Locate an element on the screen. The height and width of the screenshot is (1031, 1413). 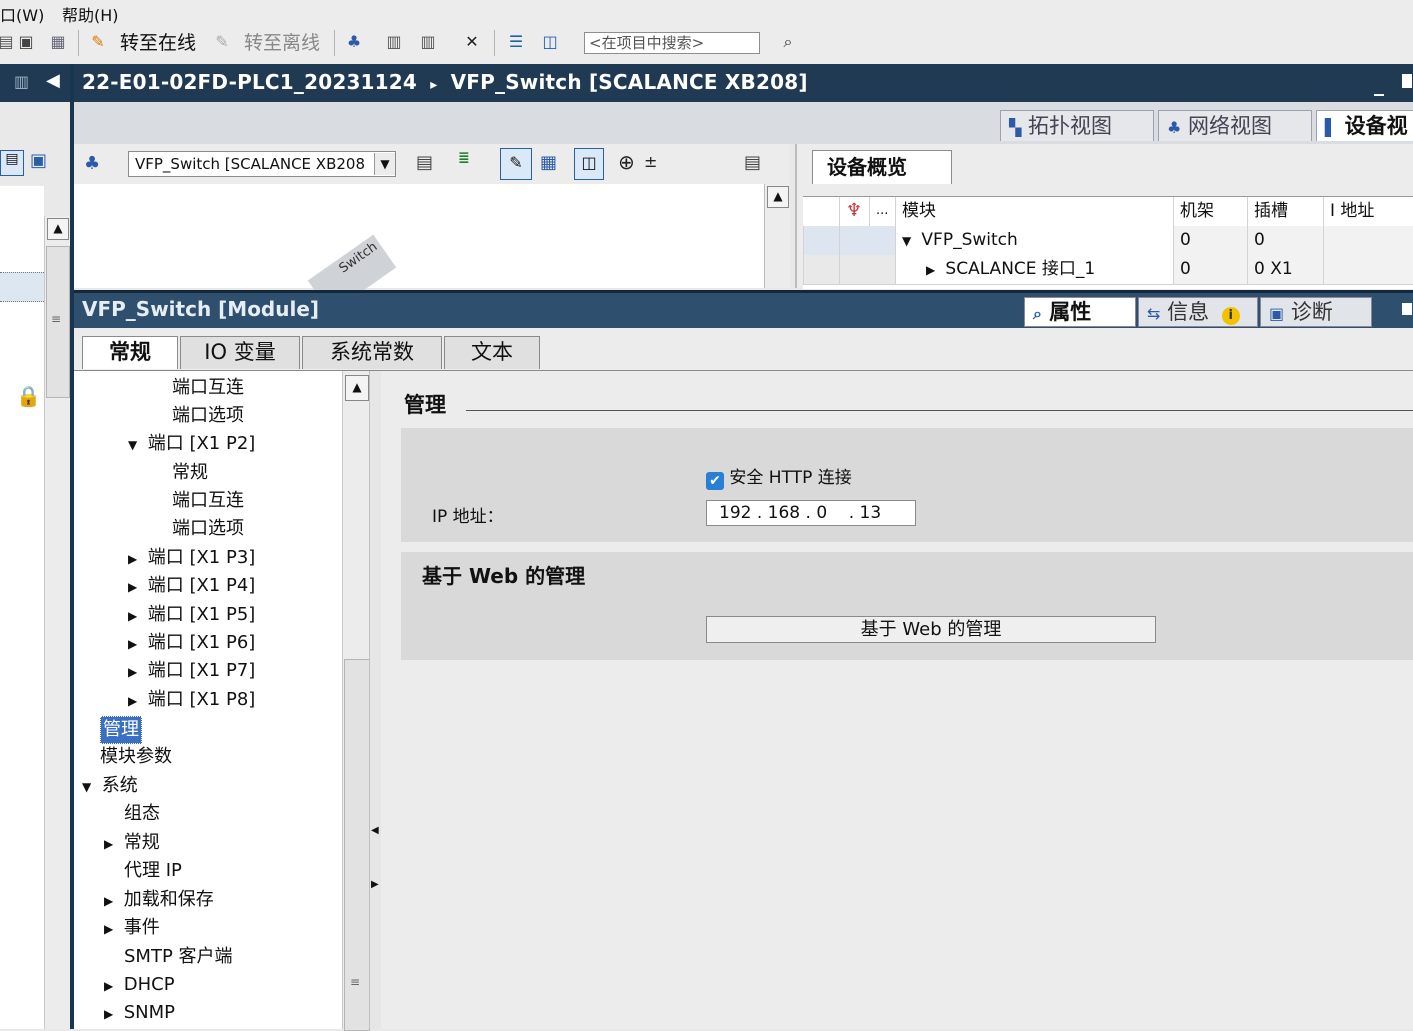
accessible-devices-icon: ♣ is located at coordinates (354, 42).